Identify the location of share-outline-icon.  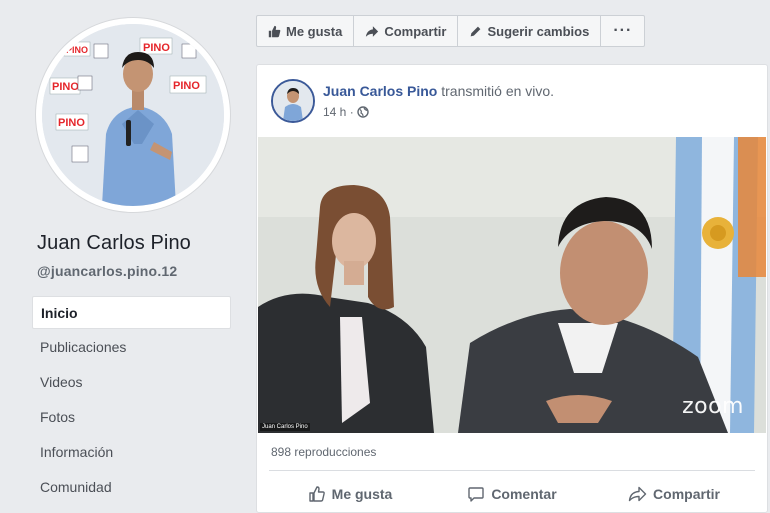
(637, 494).